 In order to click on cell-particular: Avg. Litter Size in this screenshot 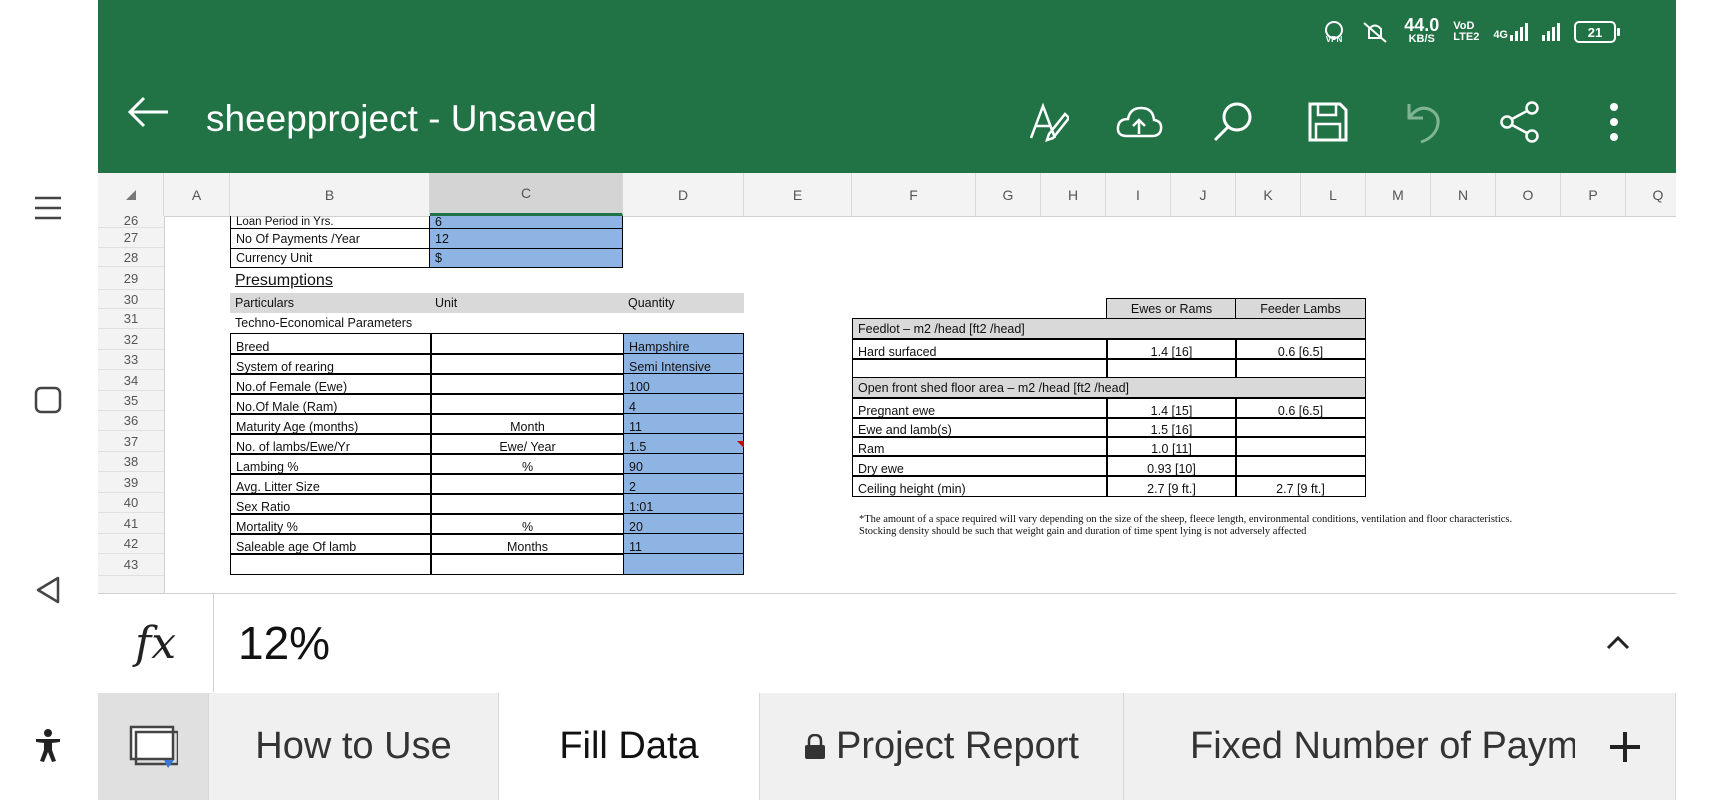, I will do `click(331, 484)`.